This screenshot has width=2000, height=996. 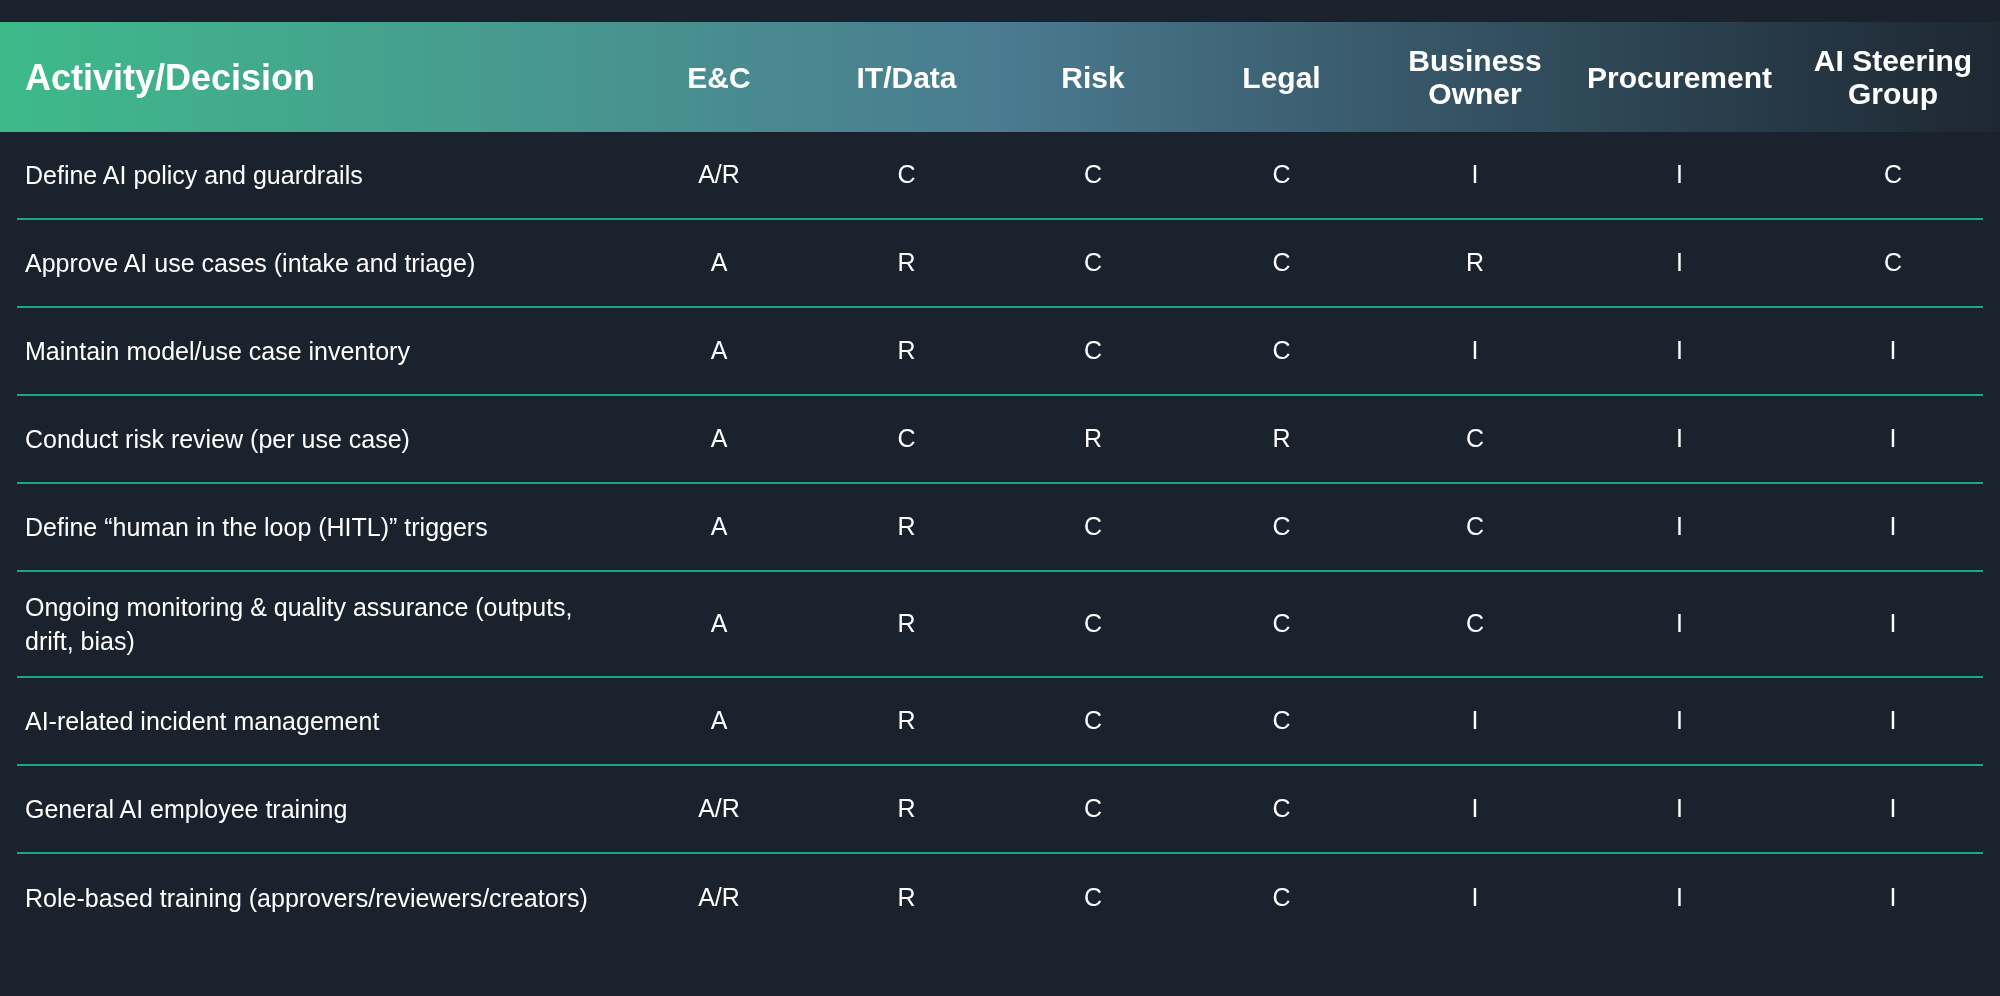 I want to click on activity-cell-text: AI-related incident management, so click(x=202, y=721).